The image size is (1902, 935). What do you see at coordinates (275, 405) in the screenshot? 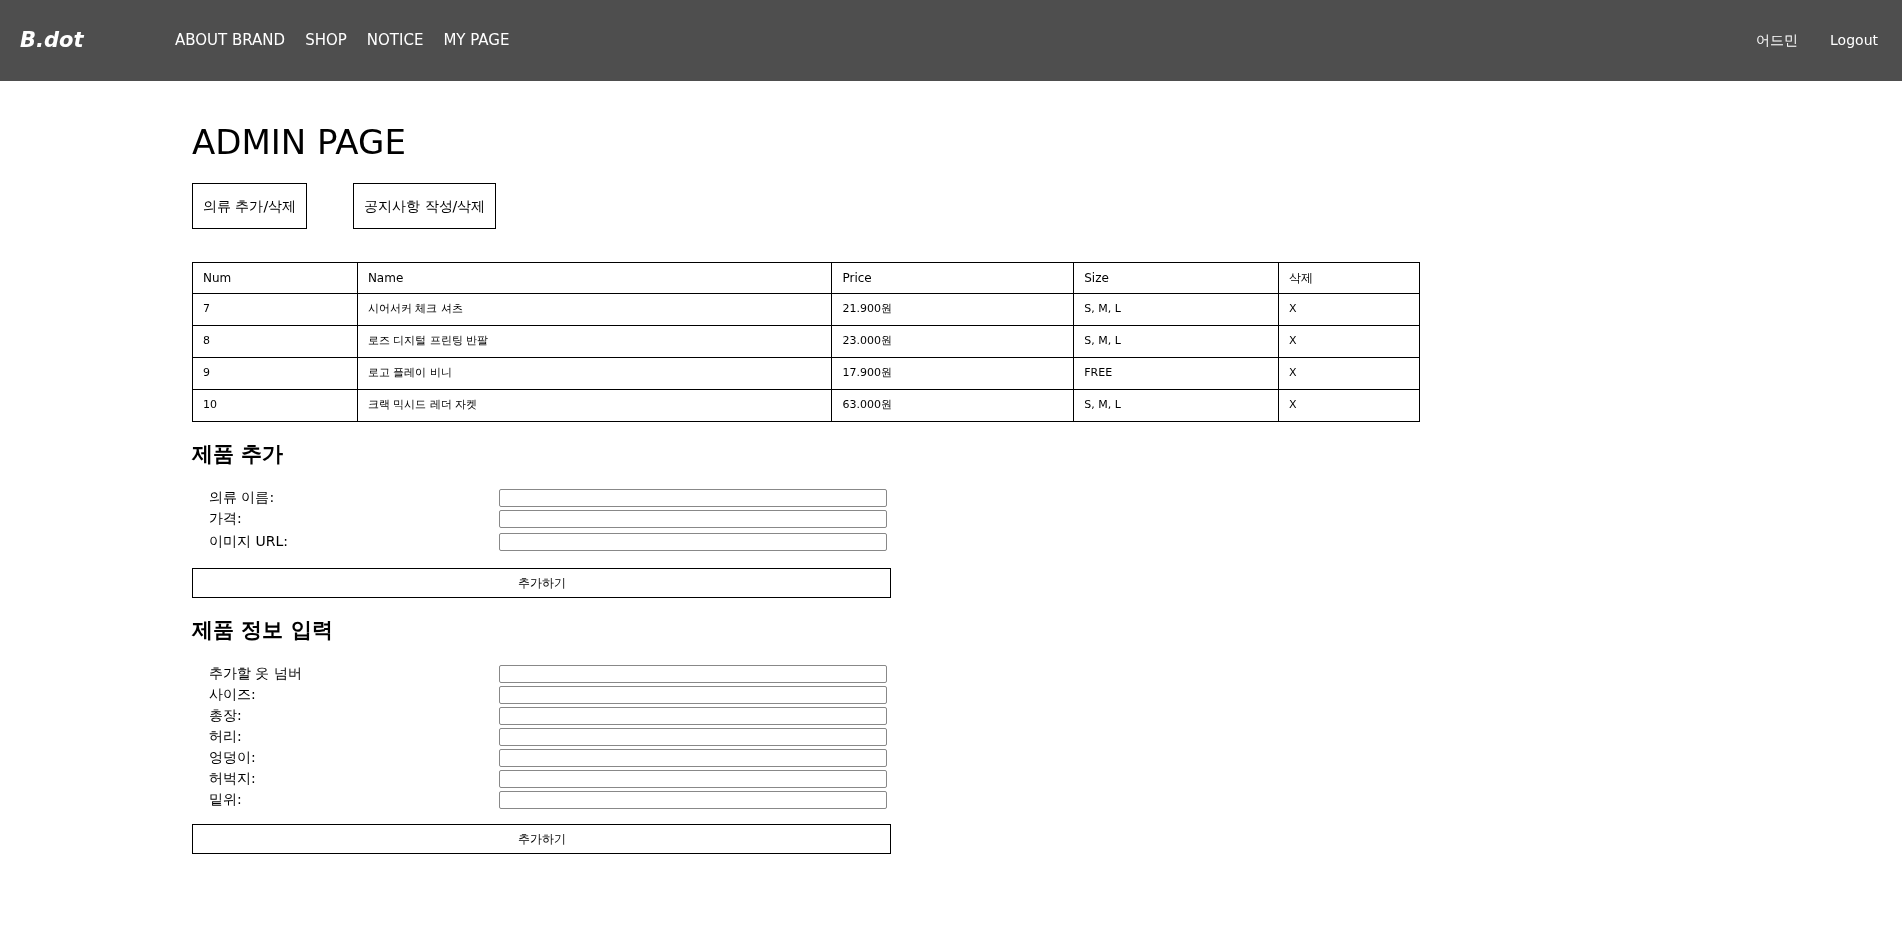
I see `table-cell: 10` at bounding box center [275, 405].